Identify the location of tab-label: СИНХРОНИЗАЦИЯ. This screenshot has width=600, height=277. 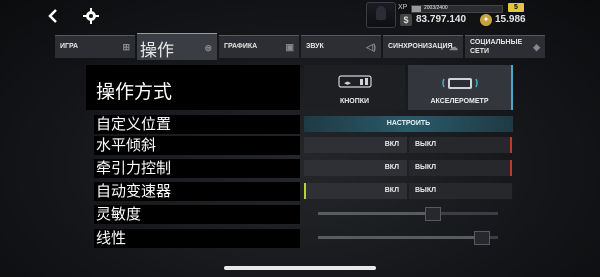
(420, 46).